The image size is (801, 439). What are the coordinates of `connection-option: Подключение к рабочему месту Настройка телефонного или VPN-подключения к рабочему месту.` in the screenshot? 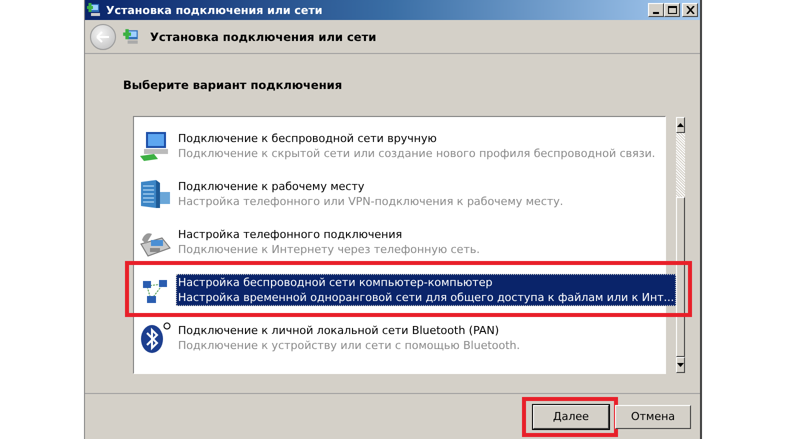 It's located at (405, 194).